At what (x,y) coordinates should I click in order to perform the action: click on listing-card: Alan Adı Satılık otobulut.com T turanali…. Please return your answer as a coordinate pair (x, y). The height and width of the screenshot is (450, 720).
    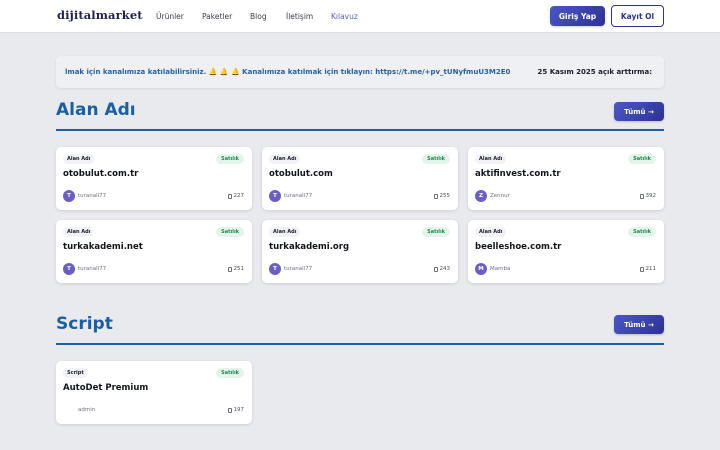
    Looking at the image, I should click on (360, 178).